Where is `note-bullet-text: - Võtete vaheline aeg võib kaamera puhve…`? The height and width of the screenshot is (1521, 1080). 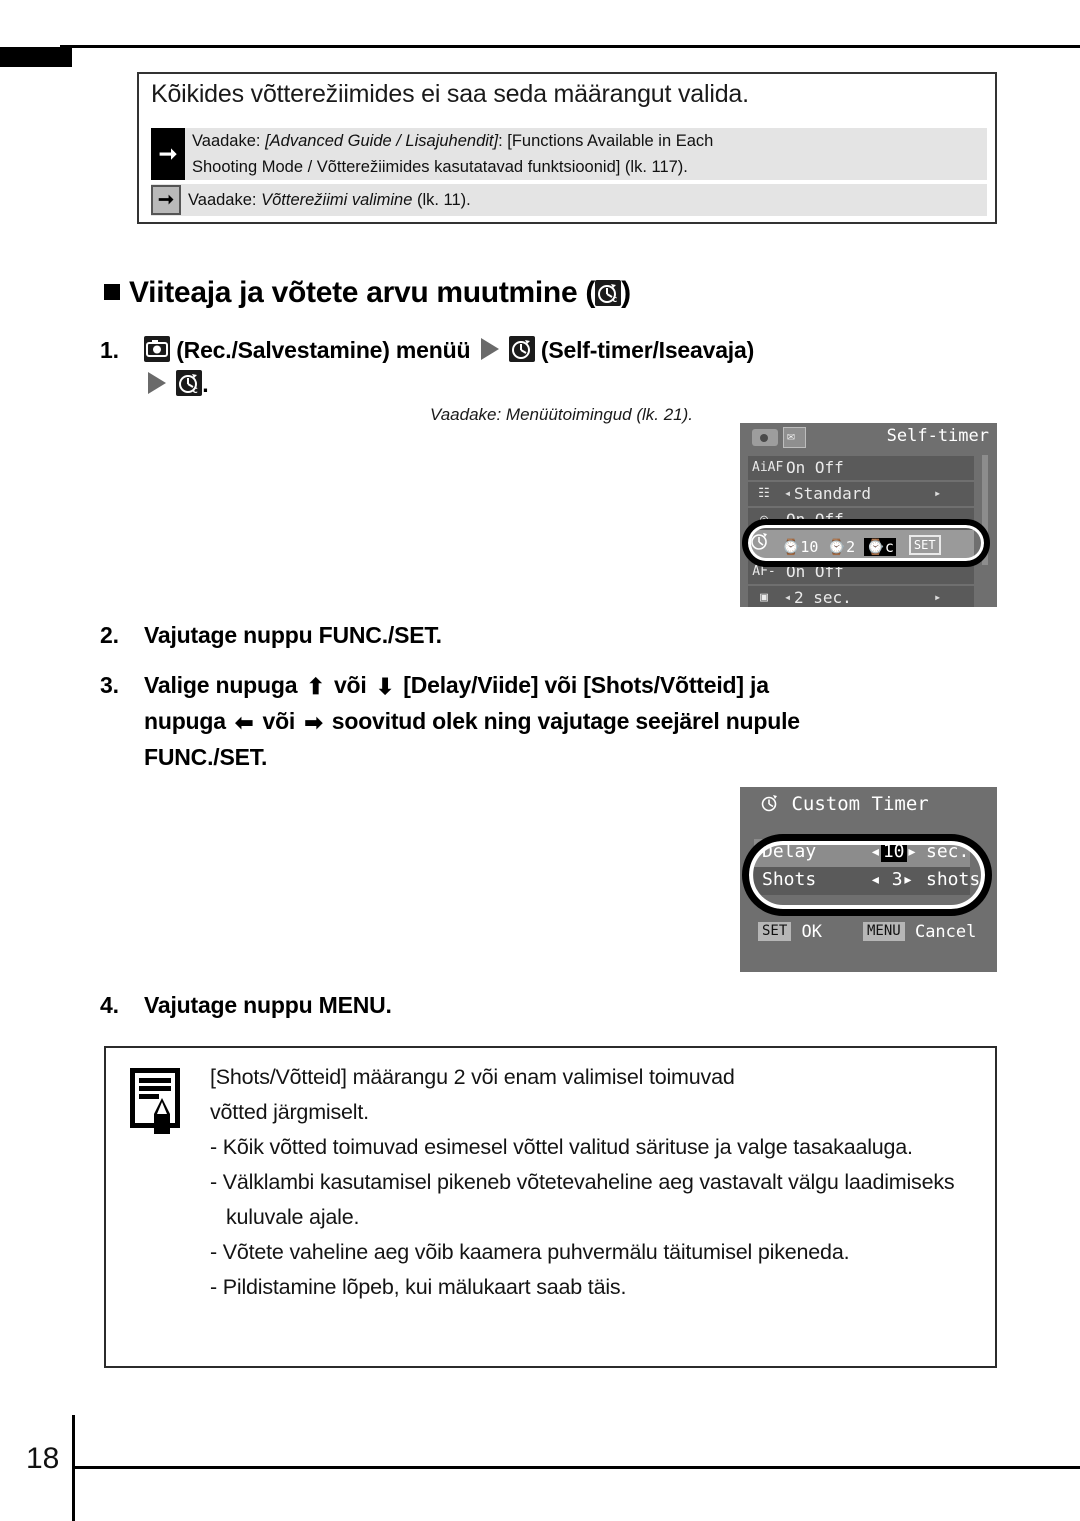 note-bullet-text: - Võtete vaheline aeg võib kaamera puhve… is located at coordinates (530, 1252).